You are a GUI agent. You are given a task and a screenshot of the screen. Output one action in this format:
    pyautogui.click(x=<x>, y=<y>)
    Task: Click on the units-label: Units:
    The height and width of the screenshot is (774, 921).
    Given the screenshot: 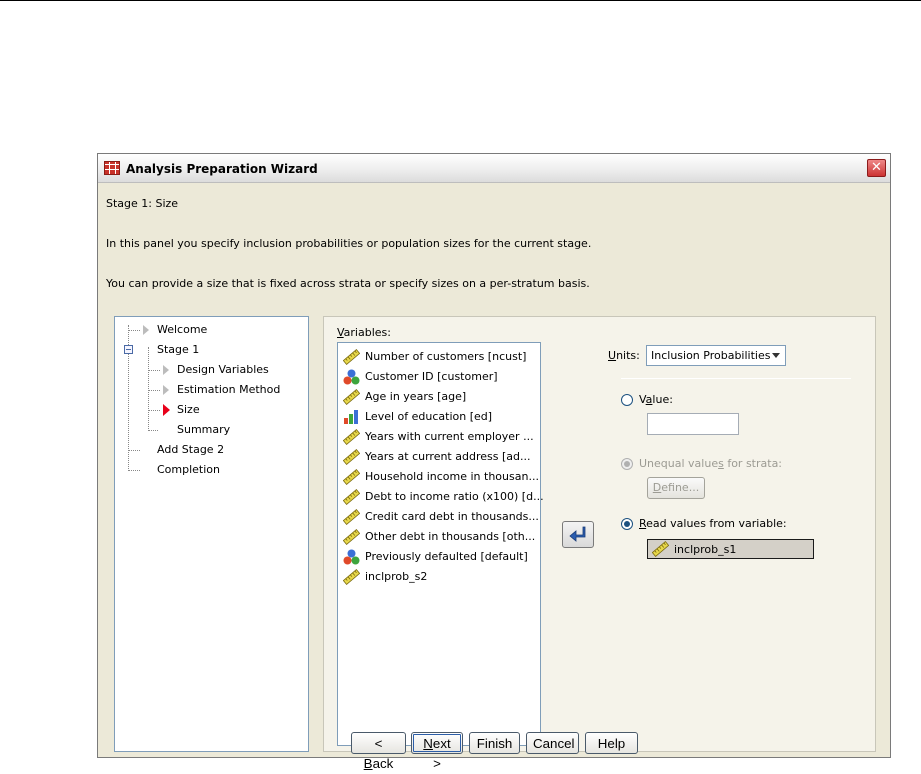 What is the action you would take?
    pyautogui.click(x=624, y=355)
    